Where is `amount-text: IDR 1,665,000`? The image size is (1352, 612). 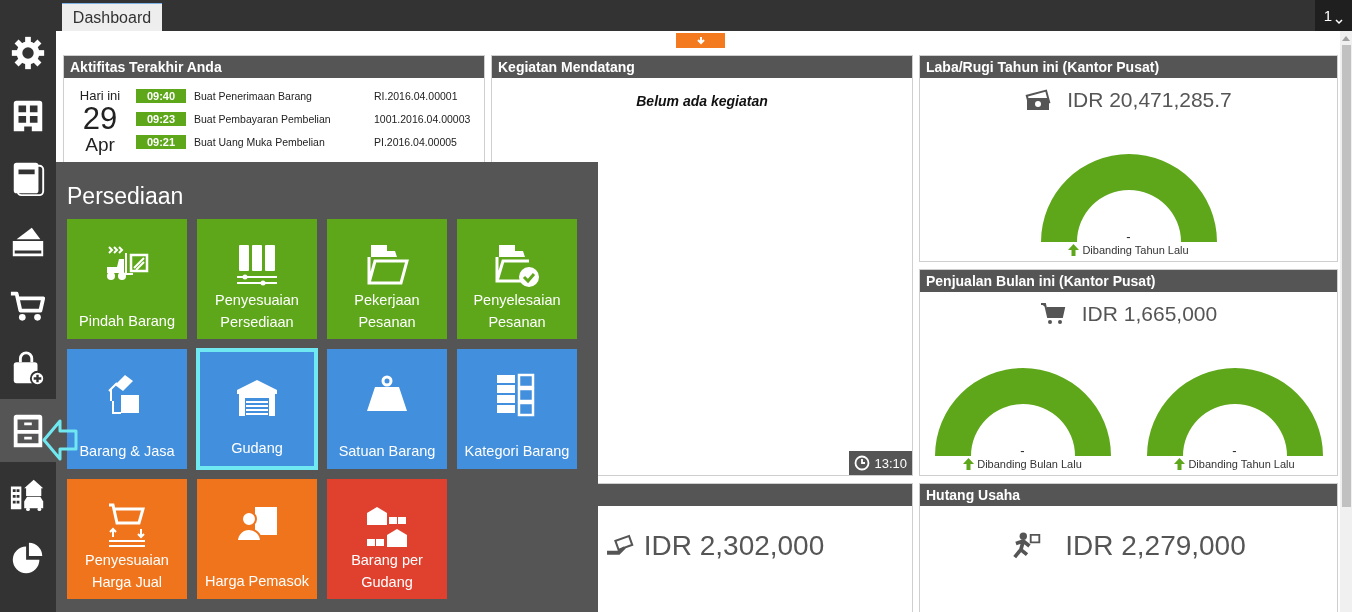 amount-text: IDR 1,665,000 is located at coordinates (1149, 314).